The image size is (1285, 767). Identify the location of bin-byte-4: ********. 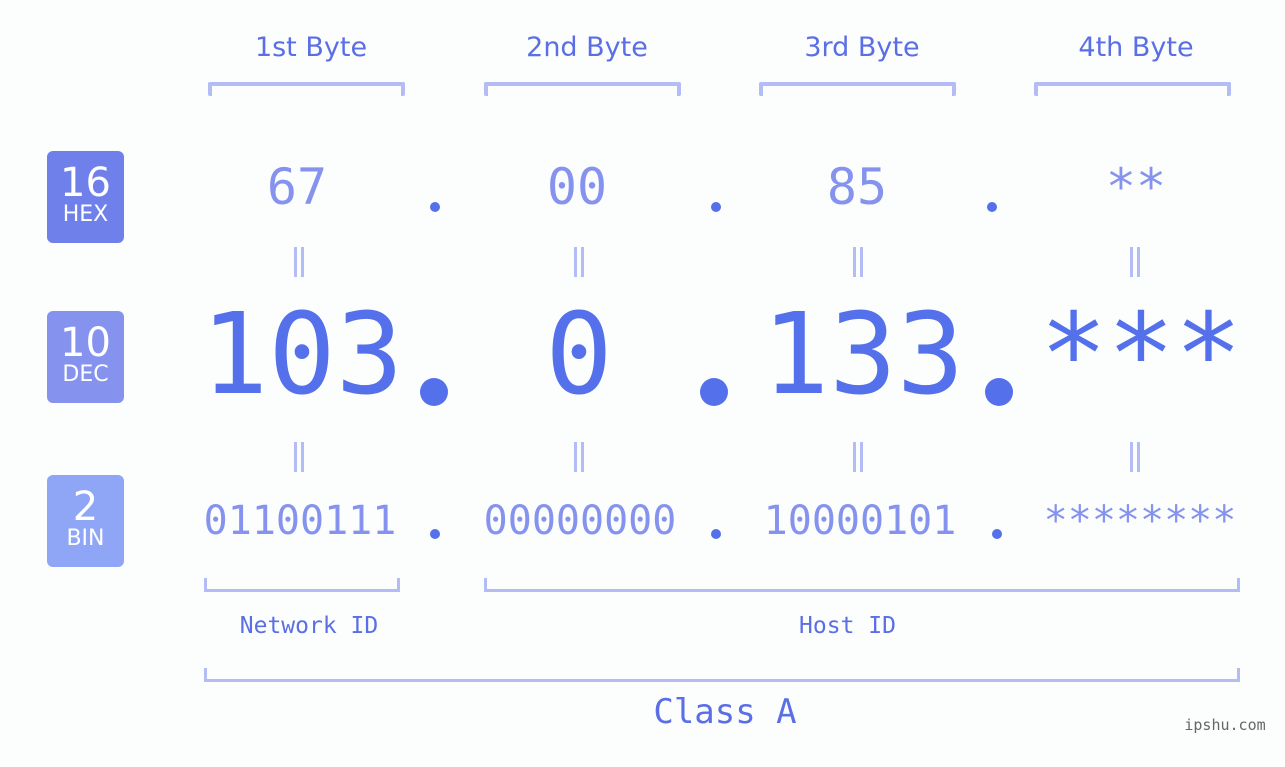
(1140, 521).